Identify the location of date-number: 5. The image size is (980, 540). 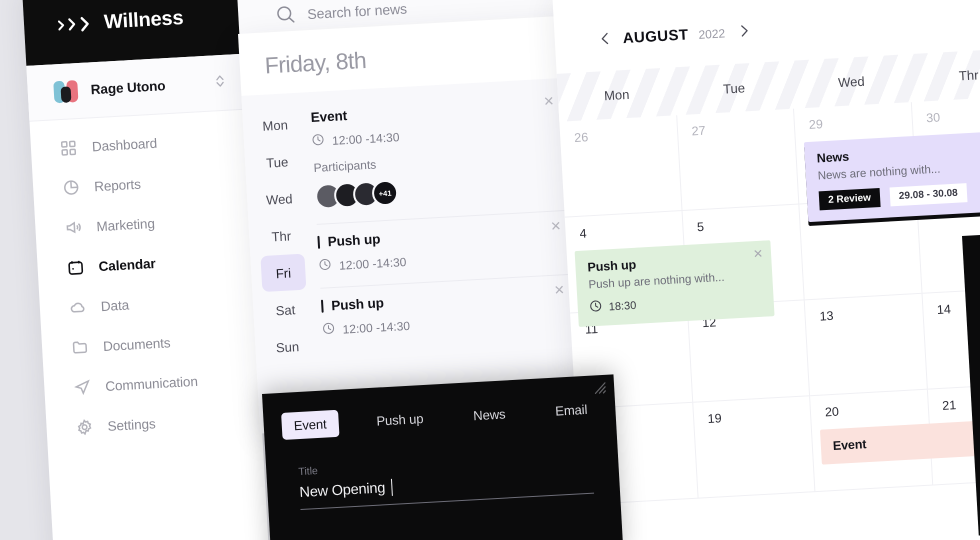
(700, 227).